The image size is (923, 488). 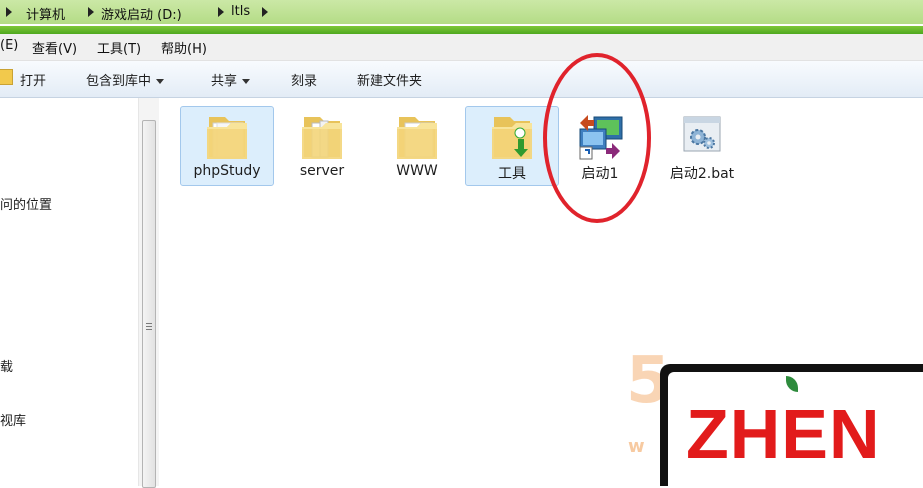 I want to click on file-label: phpStudy, so click(x=227, y=171).